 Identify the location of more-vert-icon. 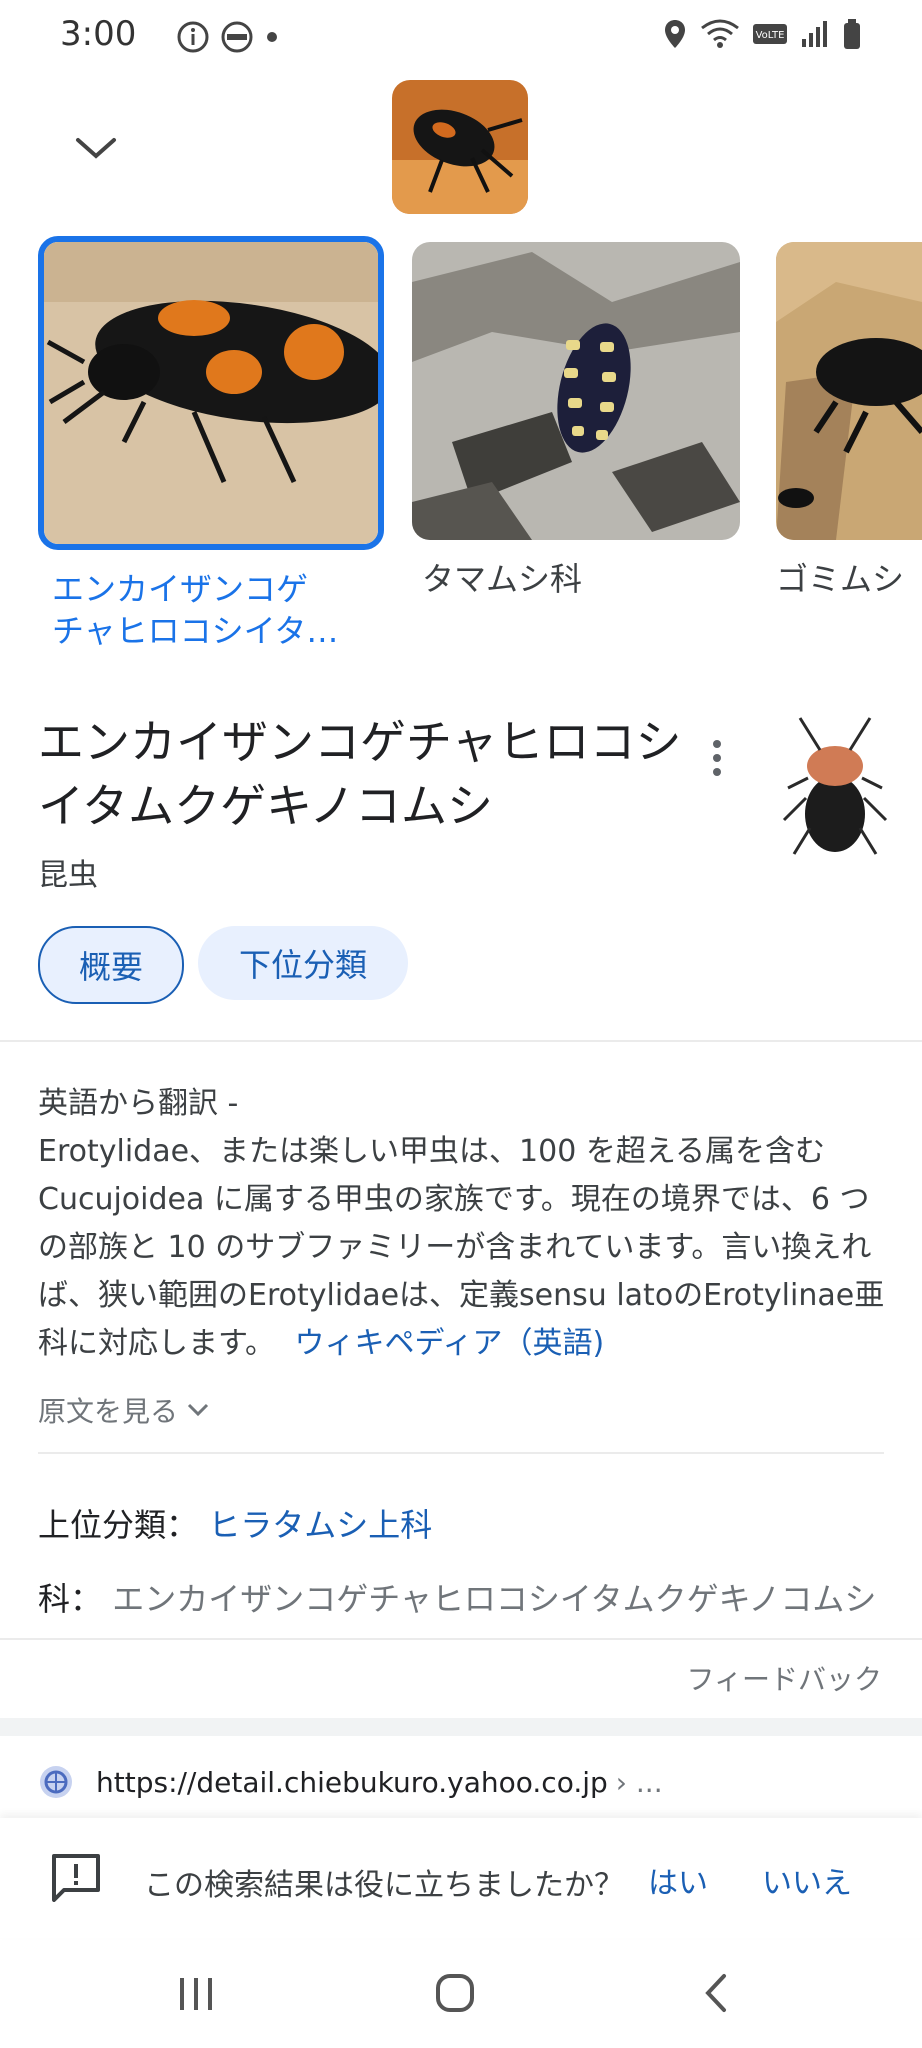
(717, 758).